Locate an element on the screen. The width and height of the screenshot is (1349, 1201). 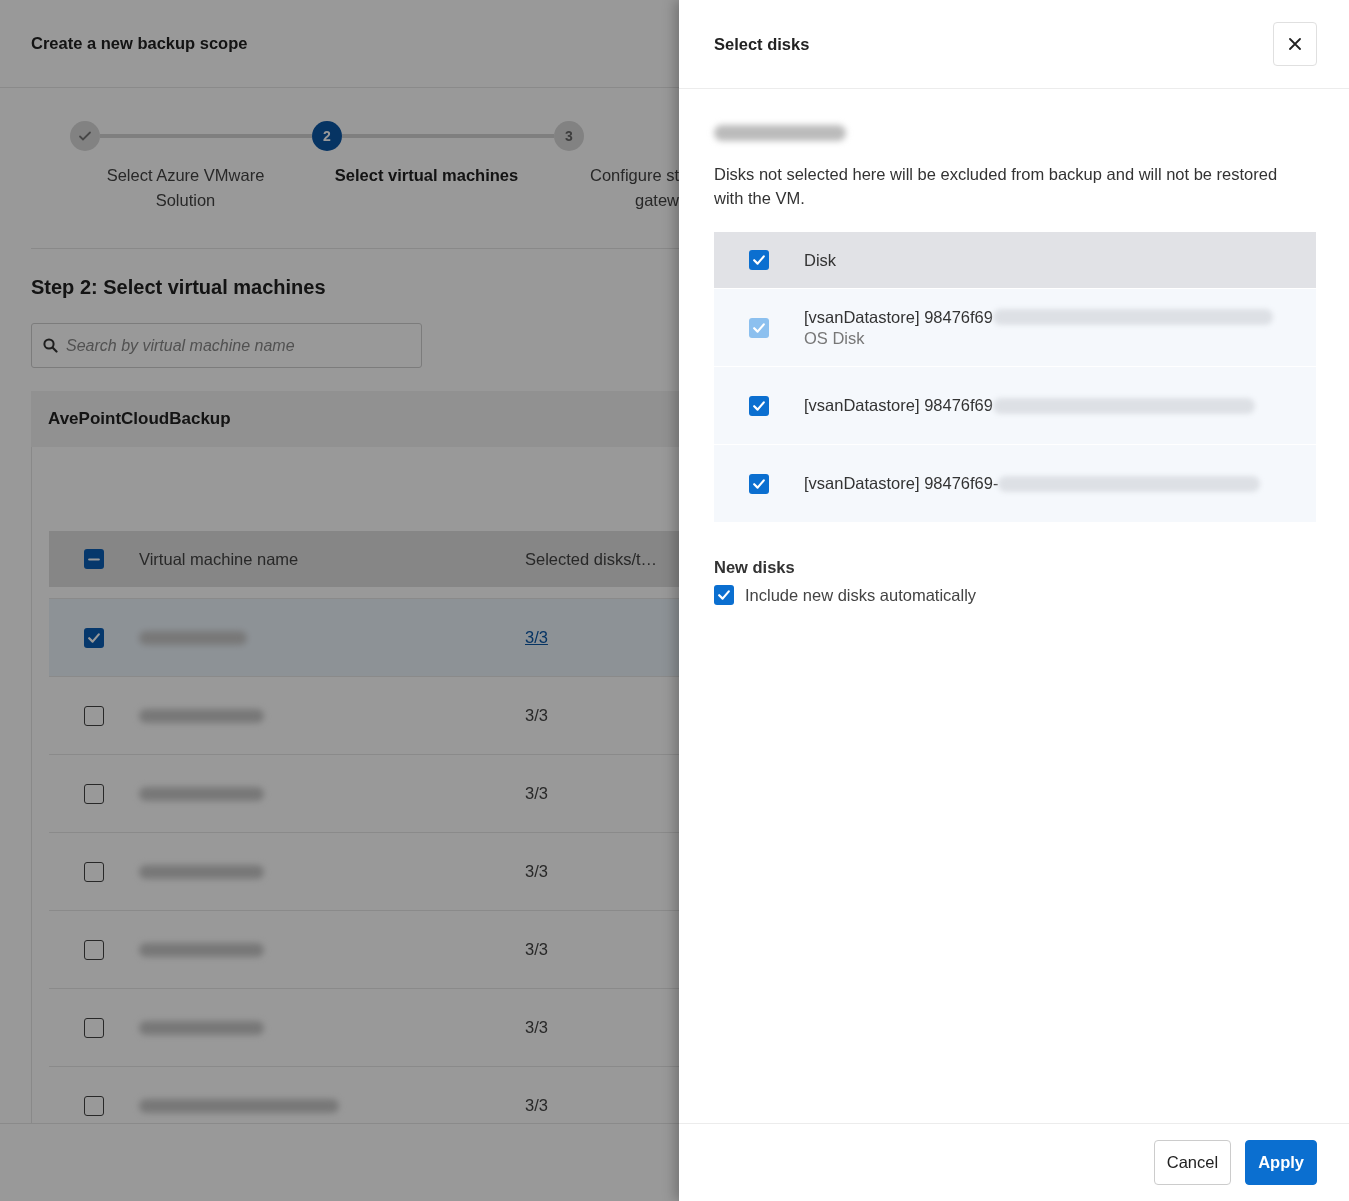
section-title: Step 2: Select virtual machines is located at coordinates (179, 287).